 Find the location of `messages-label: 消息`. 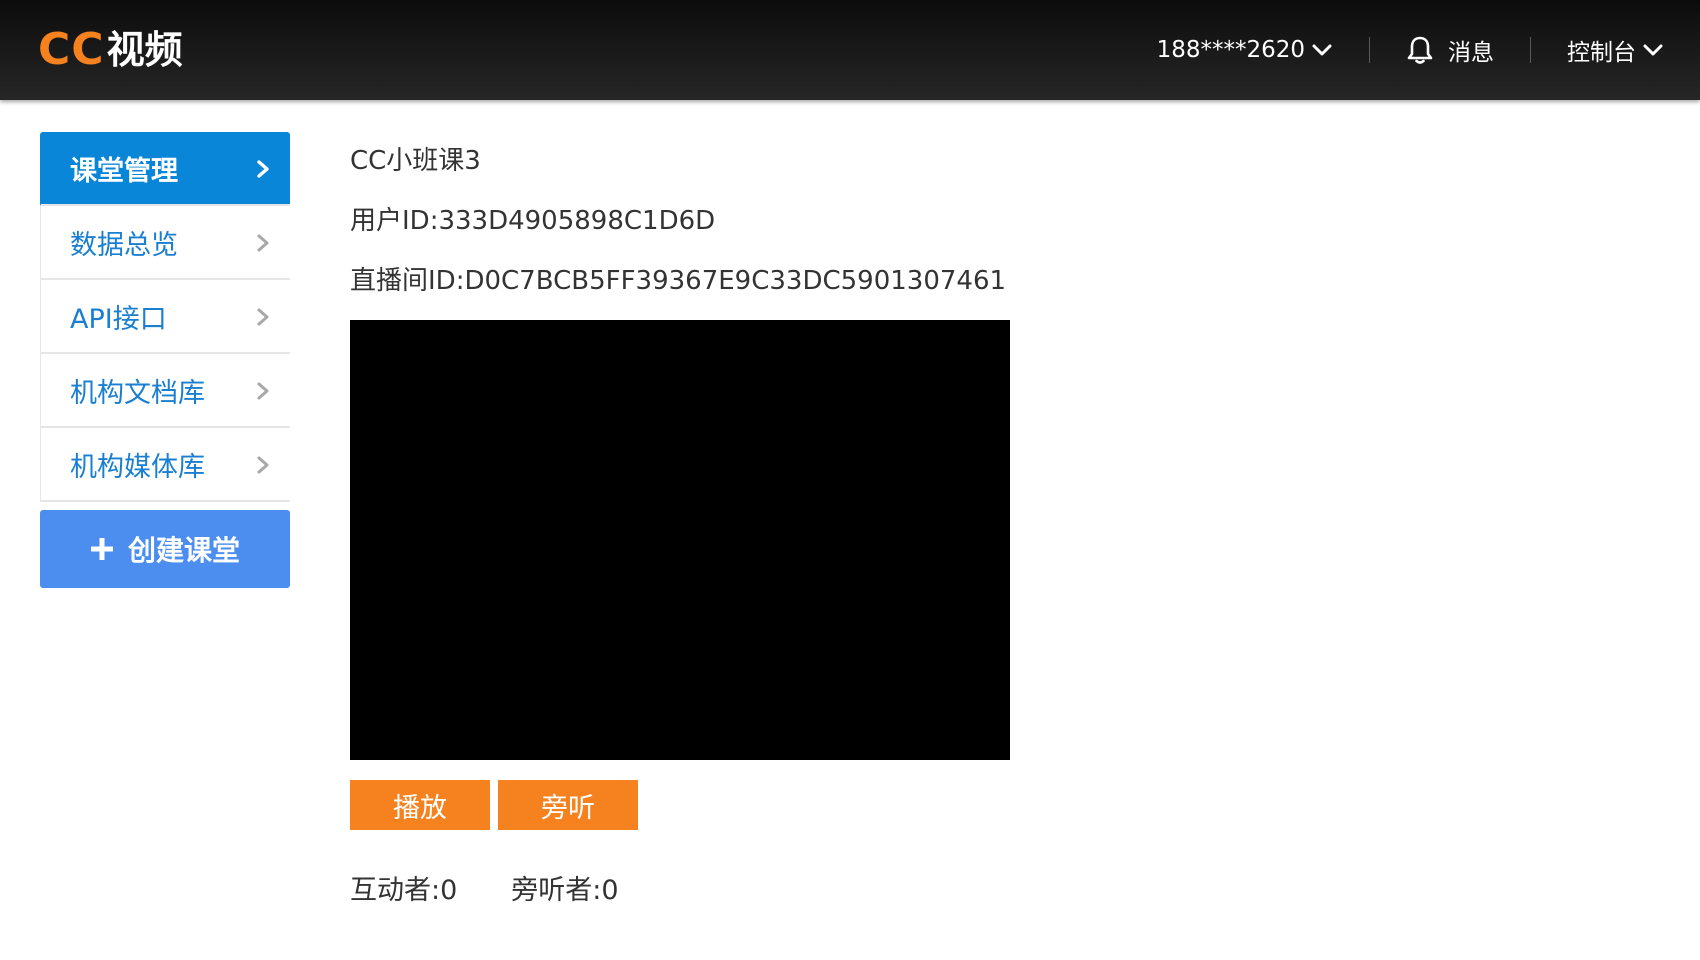

messages-label: 消息 is located at coordinates (1471, 53).